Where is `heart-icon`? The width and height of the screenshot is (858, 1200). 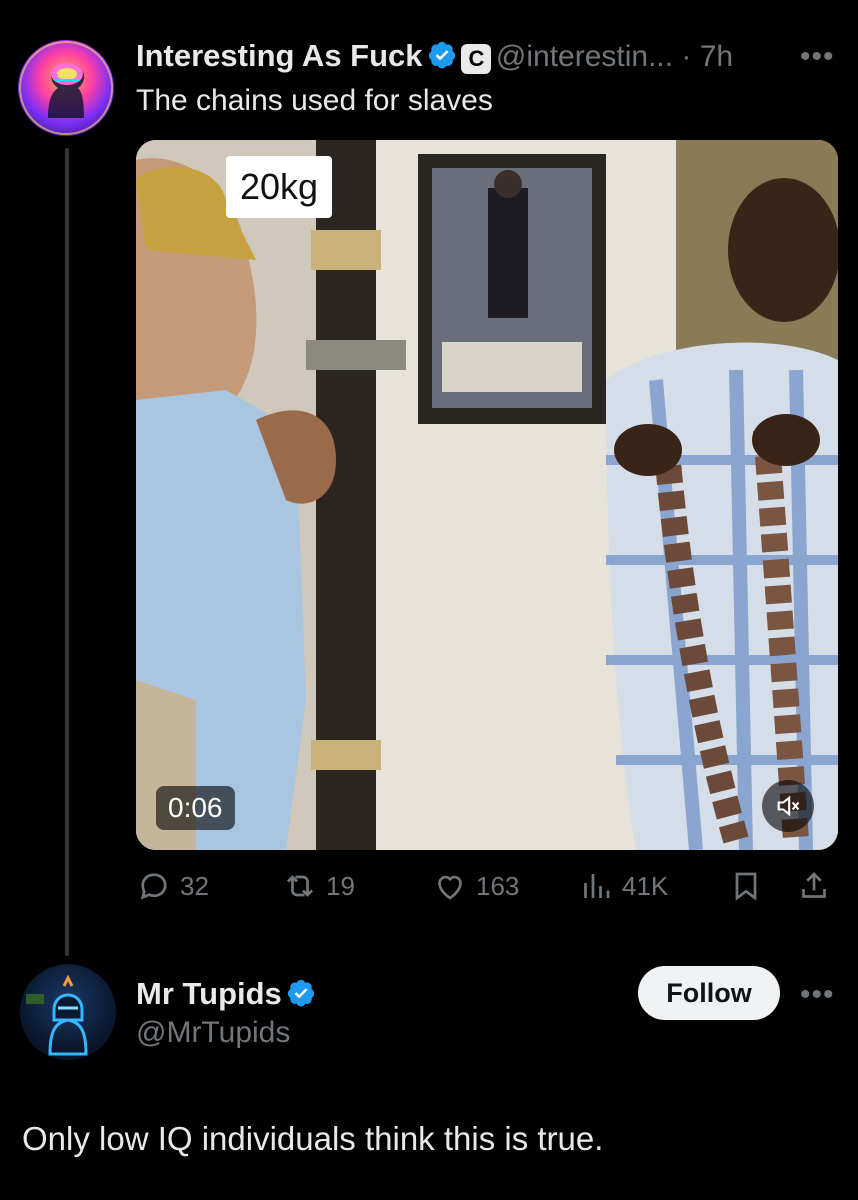 heart-icon is located at coordinates (450, 887).